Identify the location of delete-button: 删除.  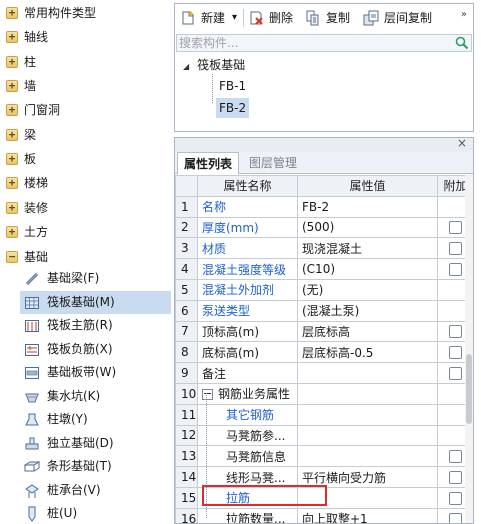
(272, 18).